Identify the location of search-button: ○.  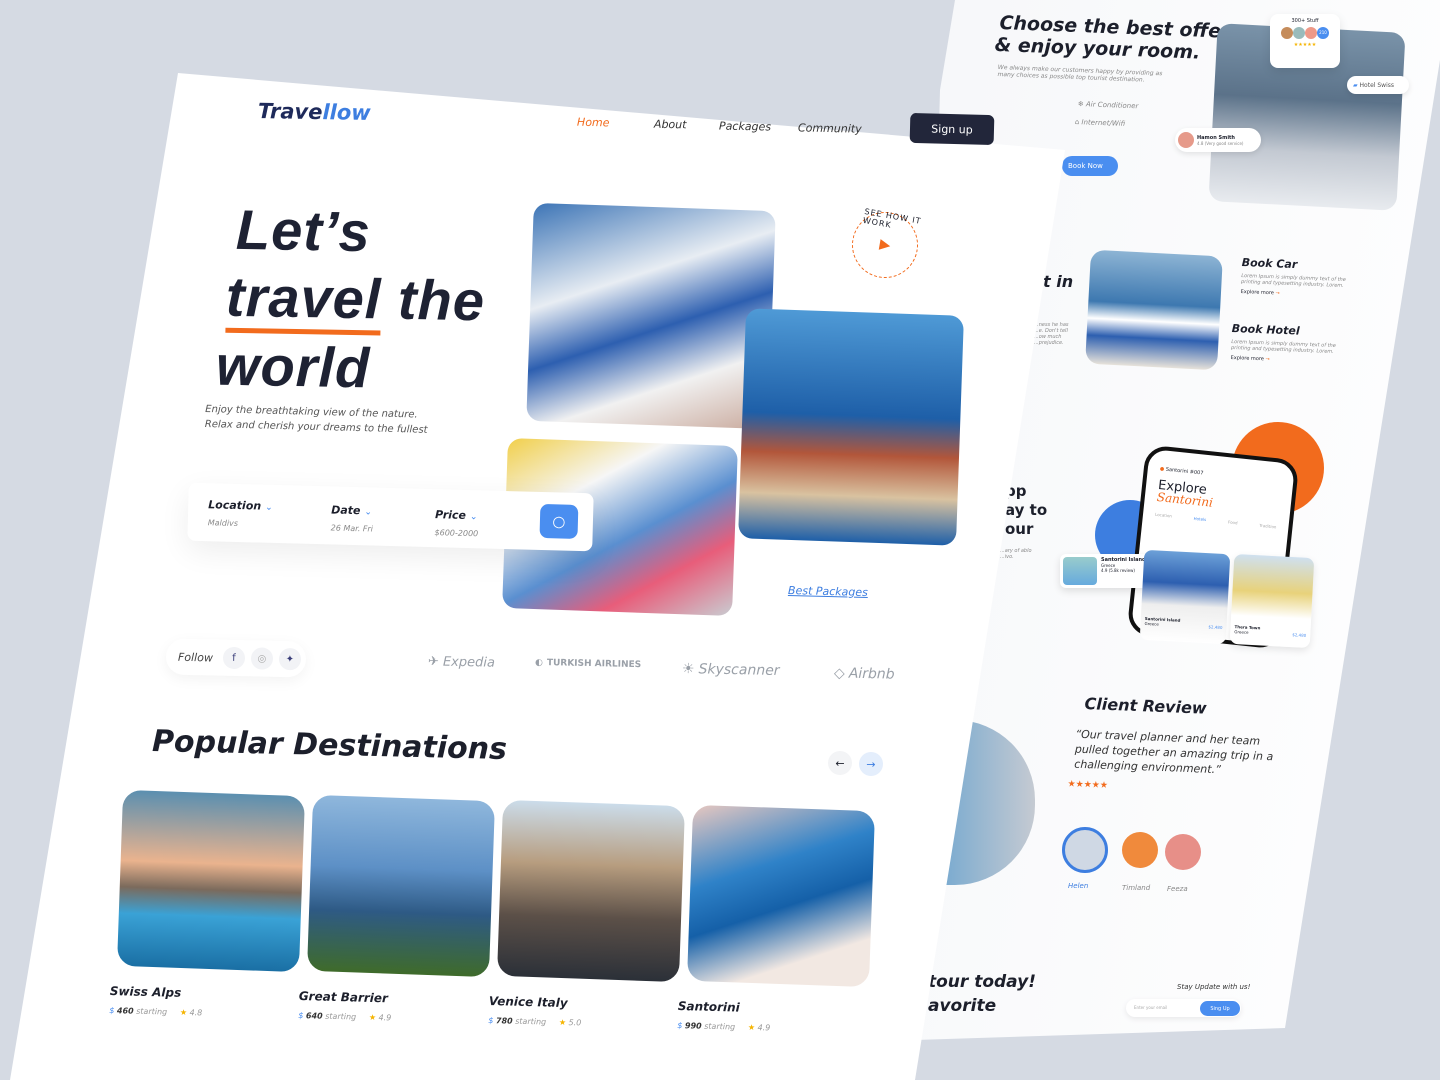
(559, 521).